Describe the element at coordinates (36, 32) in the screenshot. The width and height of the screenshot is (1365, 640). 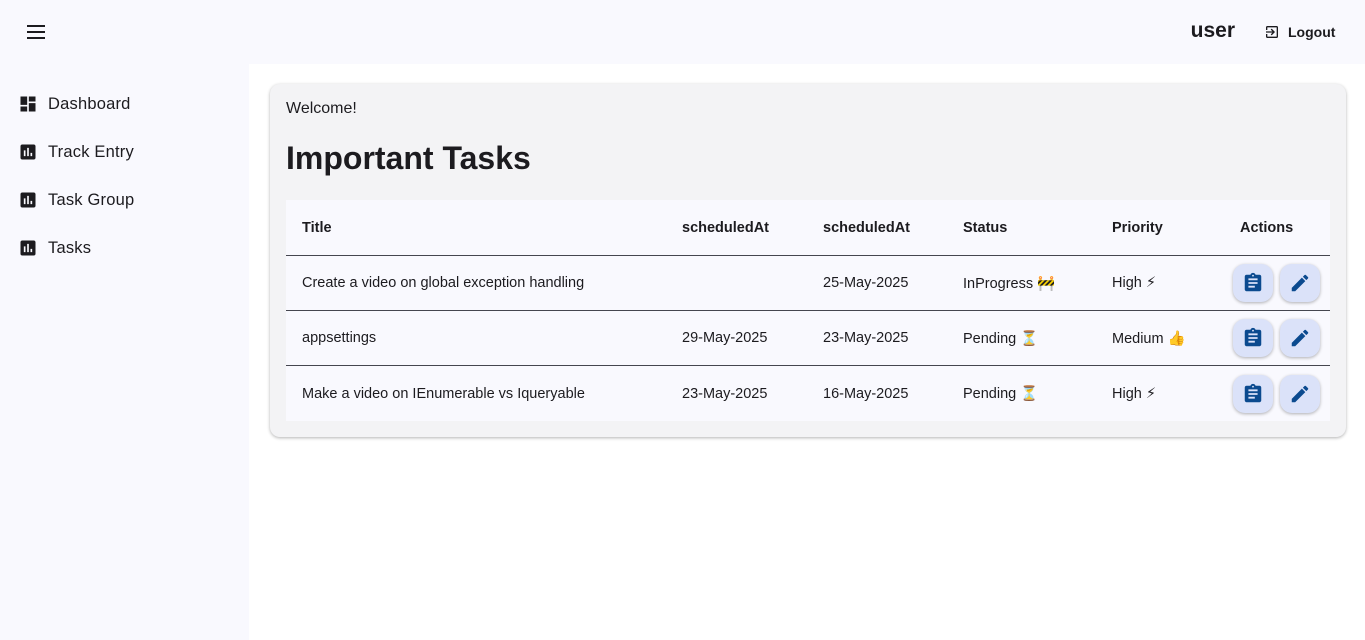
I see `hamburger-menu-icon` at that location.